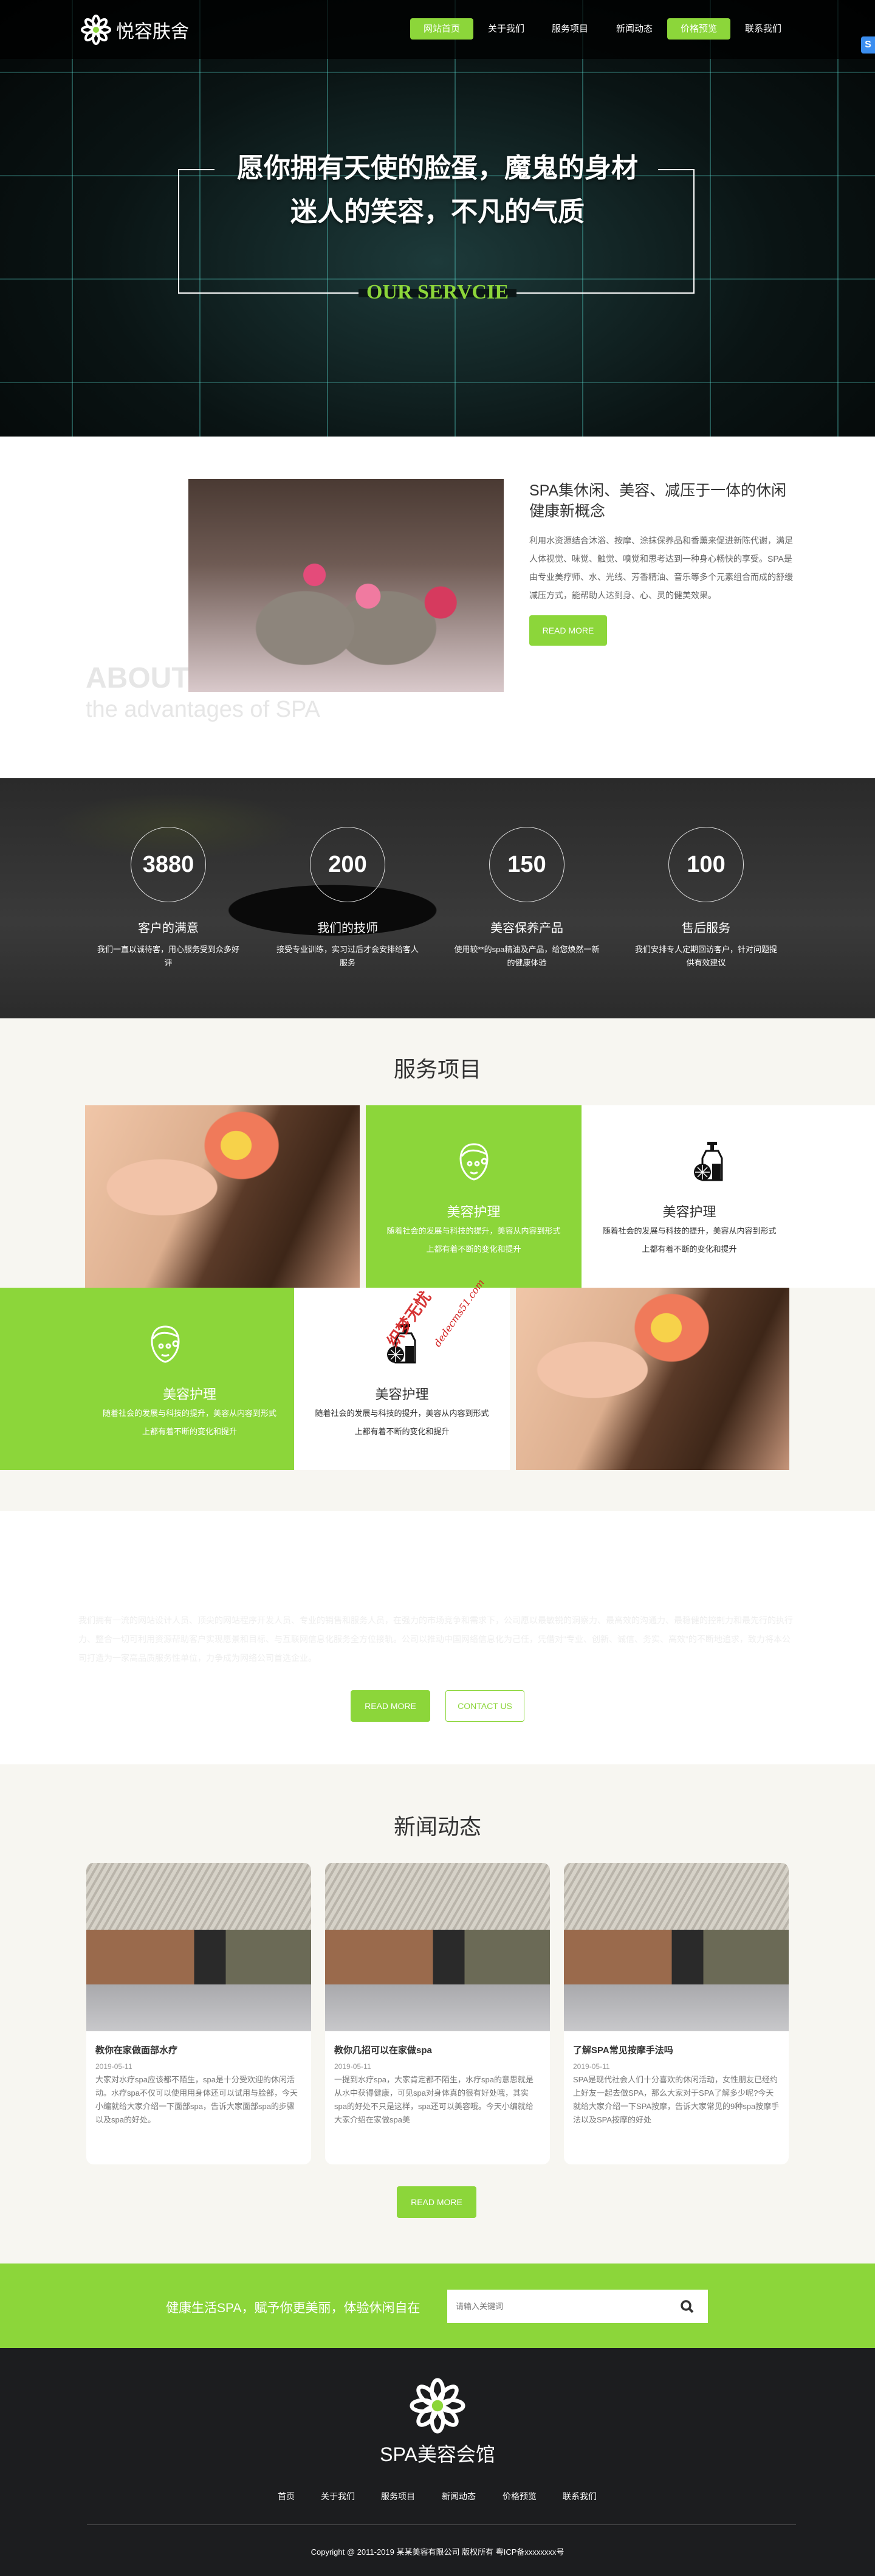 The height and width of the screenshot is (2576, 875). Describe the element at coordinates (687, 2306) in the screenshot. I see `search-icon` at that location.